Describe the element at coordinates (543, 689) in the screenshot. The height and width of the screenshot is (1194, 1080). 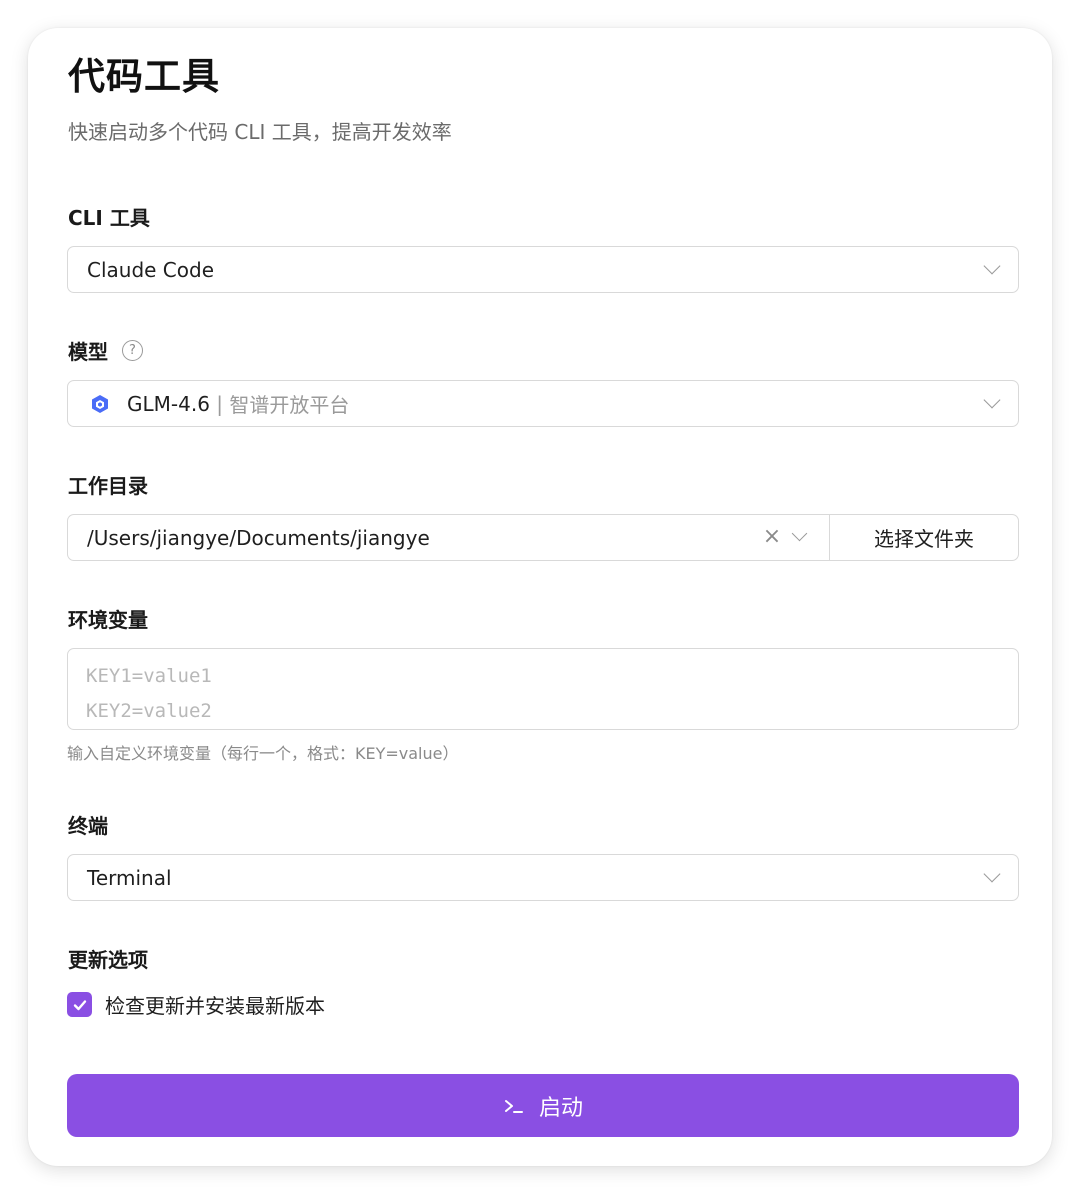
I see `env-textarea: KEY1=value1 KEY2=value2` at that location.